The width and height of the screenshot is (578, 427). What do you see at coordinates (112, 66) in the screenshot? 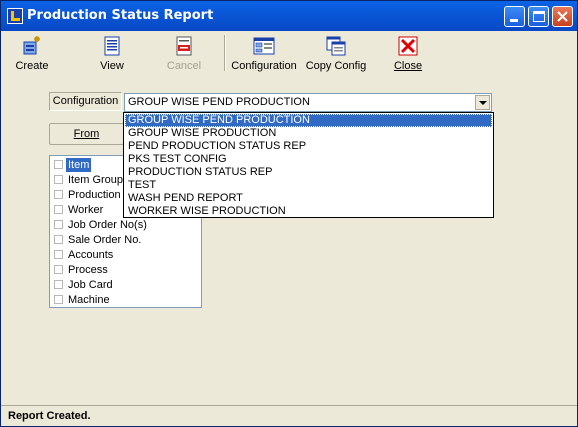
I see `view-label: View` at bounding box center [112, 66].